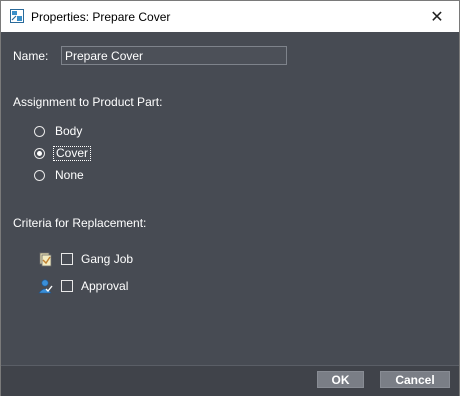 This screenshot has width=460, height=396. I want to click on checkbox-label: Gang Job, so click(107, 259).